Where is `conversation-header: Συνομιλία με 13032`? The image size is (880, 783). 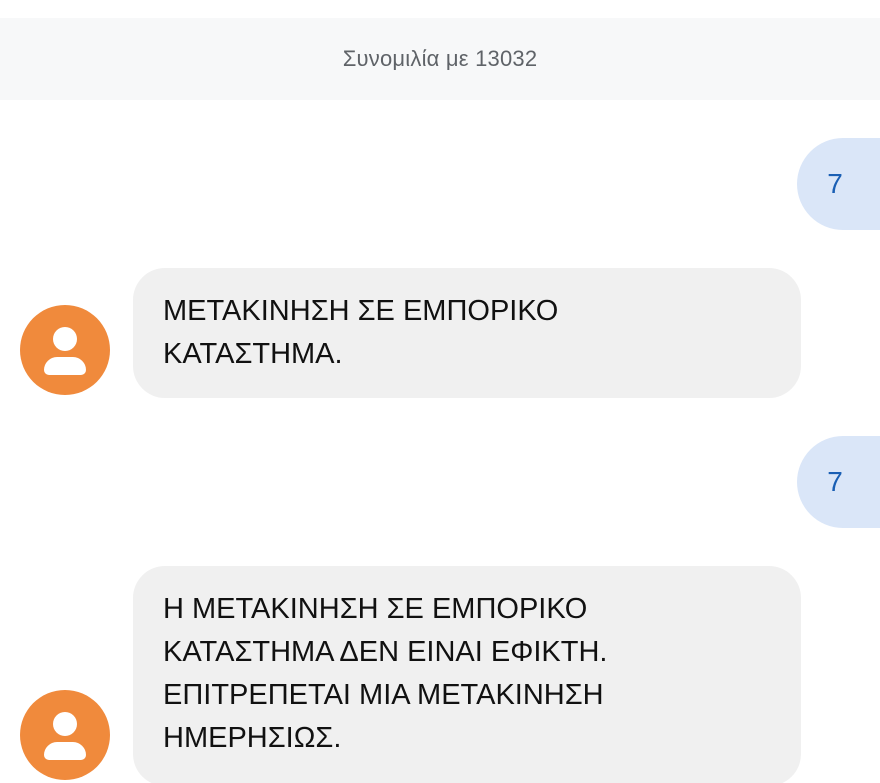
conversation-header: Συνομιλία με 13032 is located at coordinates (440, 59).